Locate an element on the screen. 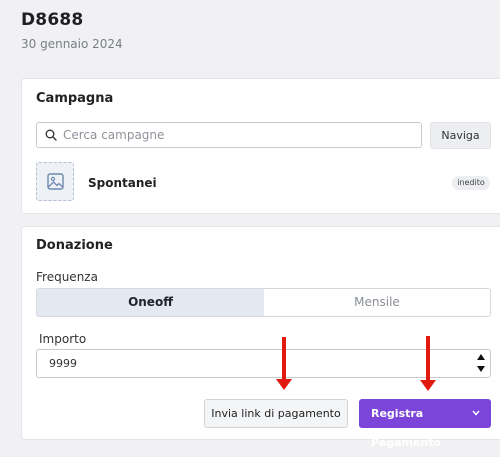 This screenshot has height=457, width=500. amount-input is located at coordinates (249, 363).